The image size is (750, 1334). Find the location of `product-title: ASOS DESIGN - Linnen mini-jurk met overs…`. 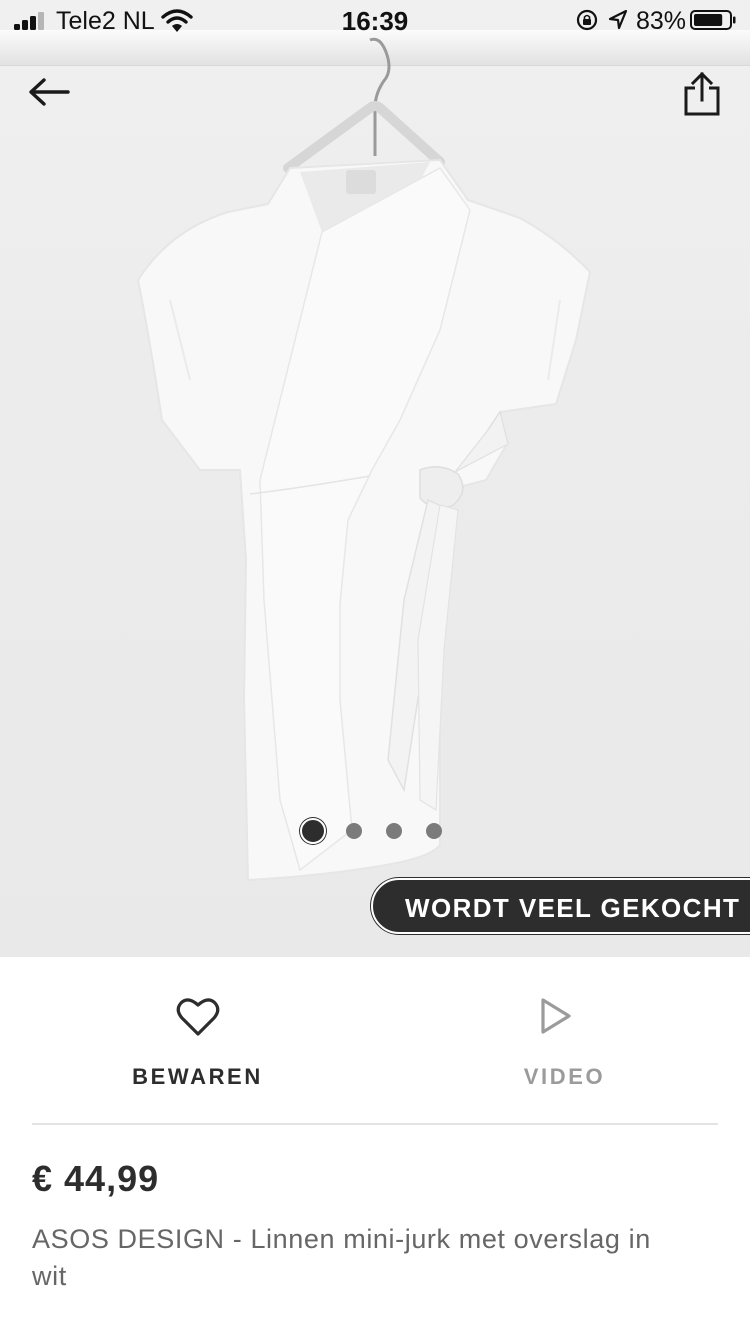

product-title: ASOS DESIGN - Linnen mini-jurk met overs… is located at coordinates (341, 1257).